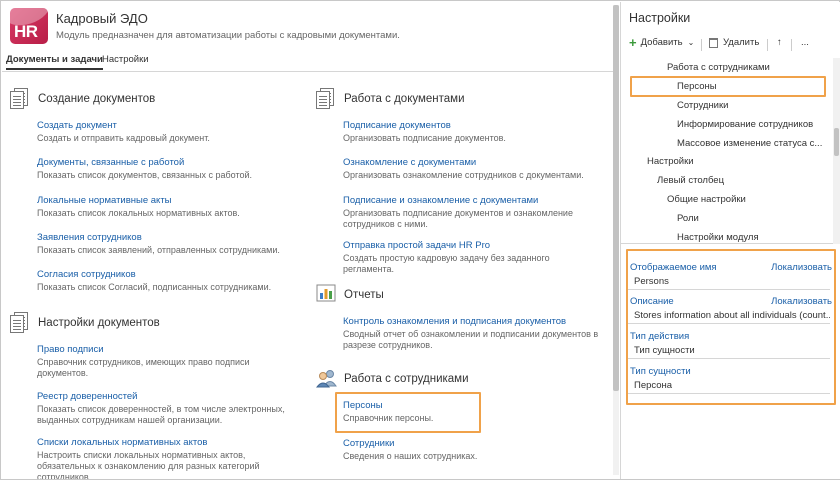 The width and height of the screenshot is (840, 480). What do you see at coordinates (473, 443) in the screenshot?
I see `link-employees: Сотрудники` at bounding box center [473, 443].